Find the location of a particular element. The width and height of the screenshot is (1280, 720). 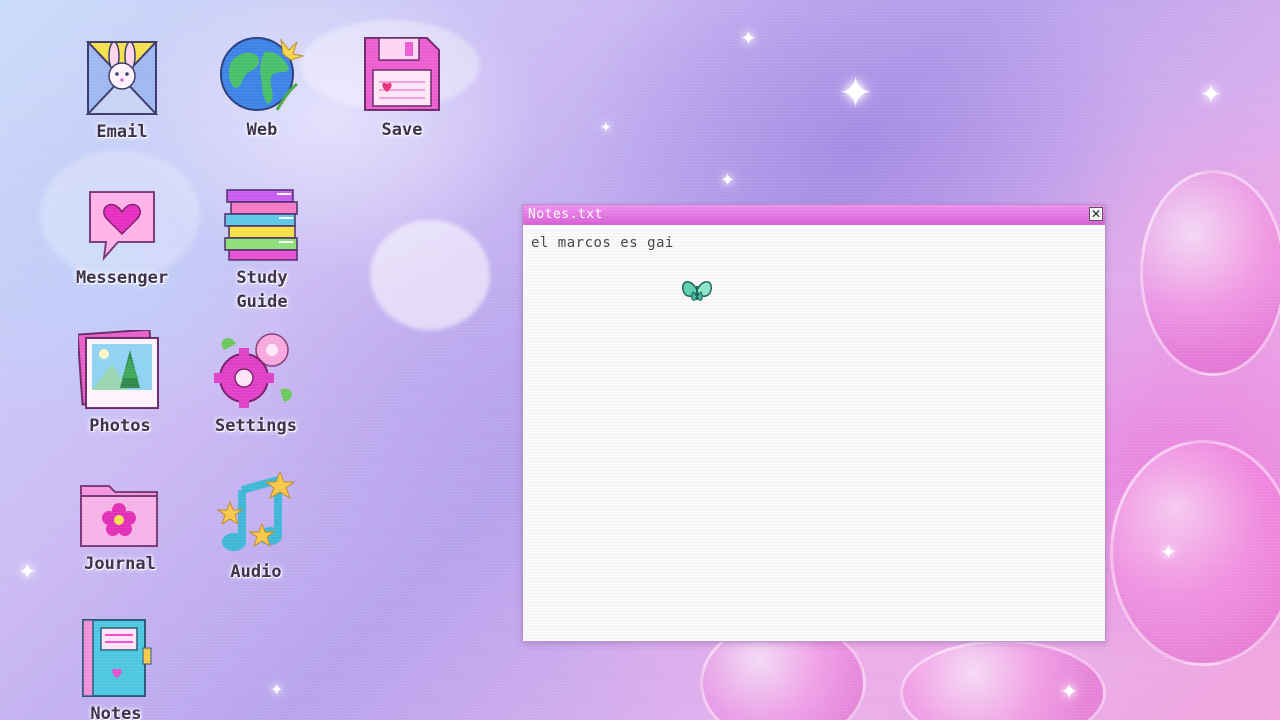

desktop-icon-web: Web is located at coordinates (262, 88).